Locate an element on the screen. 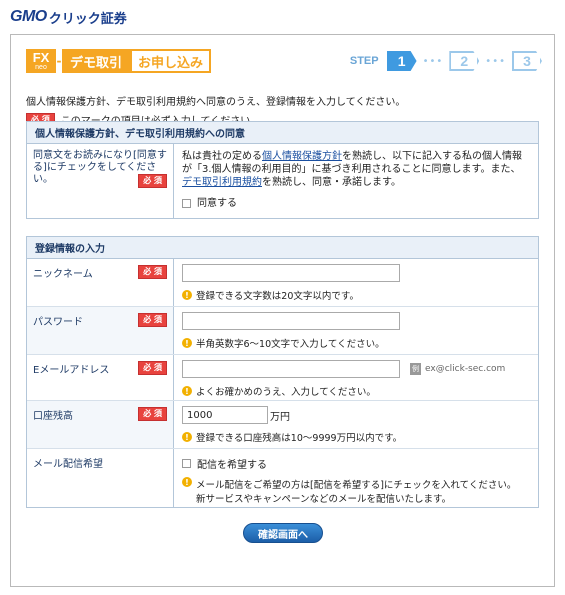 The image size is (565, 595). demo-terms-link: デモ取引利用規約 is located at coordinates (222, 182).